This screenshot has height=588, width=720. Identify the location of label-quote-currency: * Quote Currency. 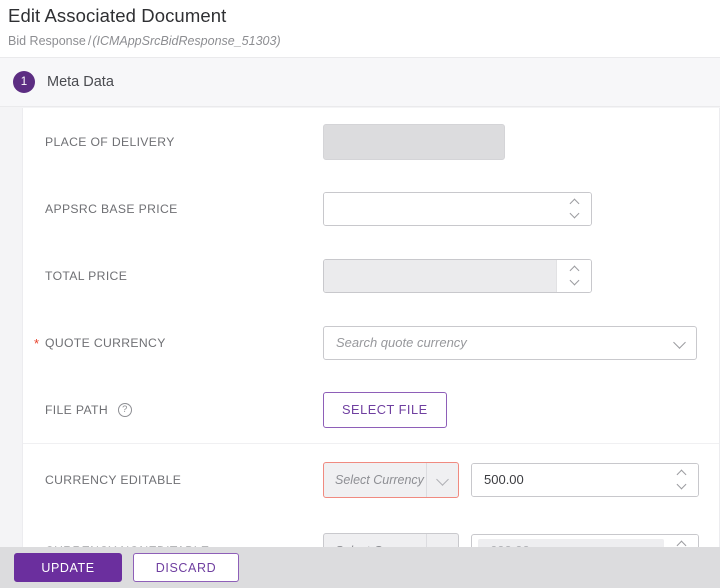
(178, 342).